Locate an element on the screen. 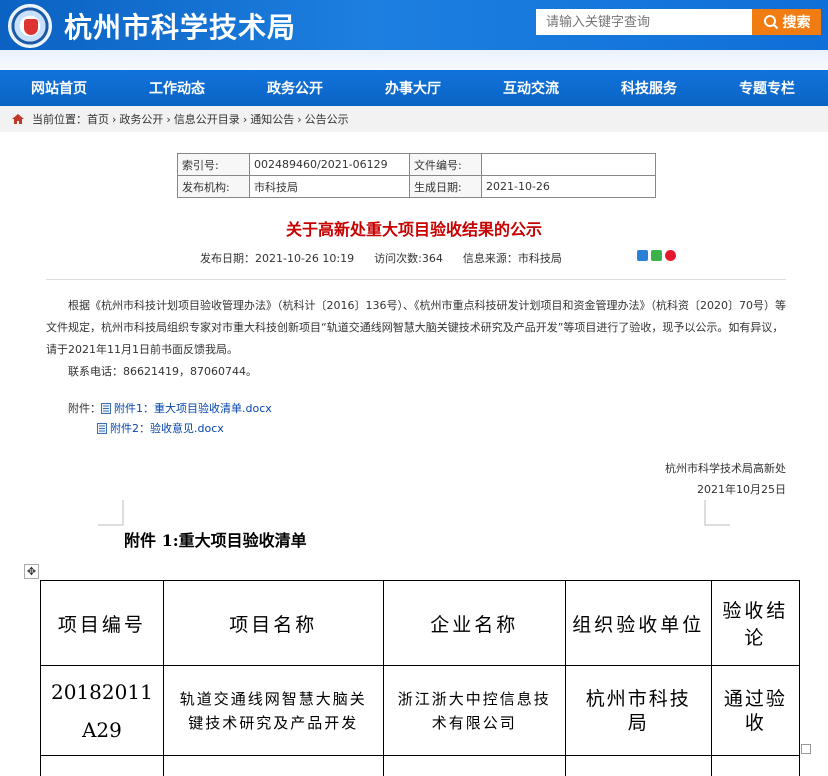 The width and height of the screenshot is (828, 776). attachment-row-2: 附件2：验收意见.docx is located at coordinates (160, 428).